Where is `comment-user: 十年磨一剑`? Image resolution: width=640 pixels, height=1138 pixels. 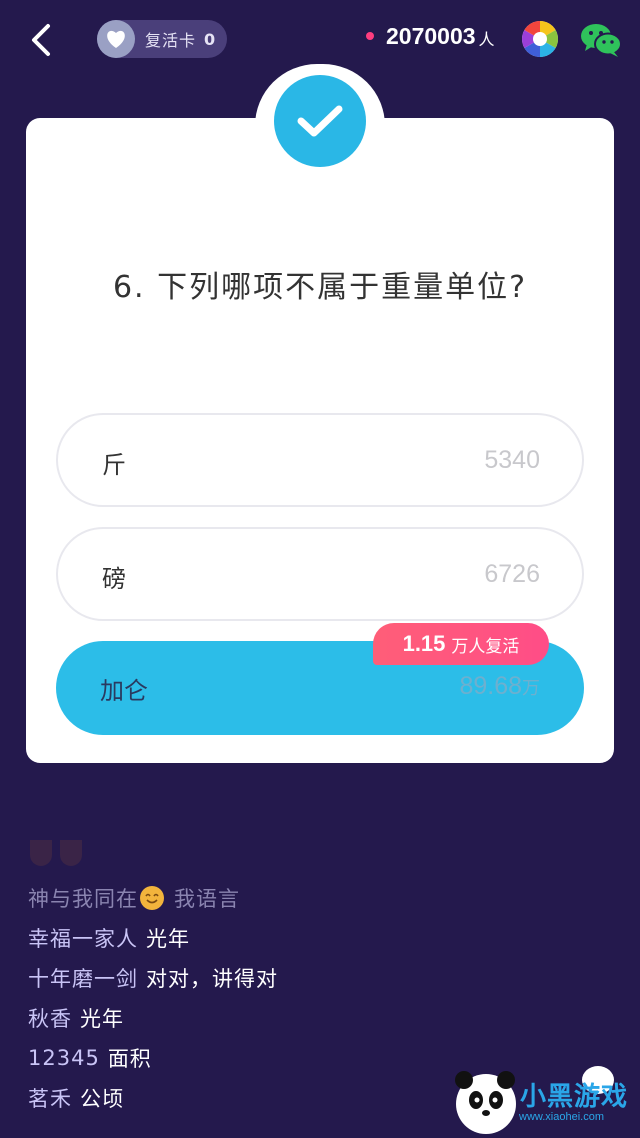 comment-user: 十年磨一剑 is located at coordinates (83, 979).